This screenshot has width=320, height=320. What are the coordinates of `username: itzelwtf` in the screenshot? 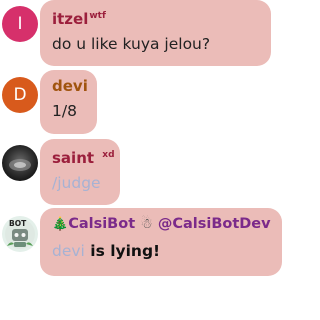 It's located at (156, 17).